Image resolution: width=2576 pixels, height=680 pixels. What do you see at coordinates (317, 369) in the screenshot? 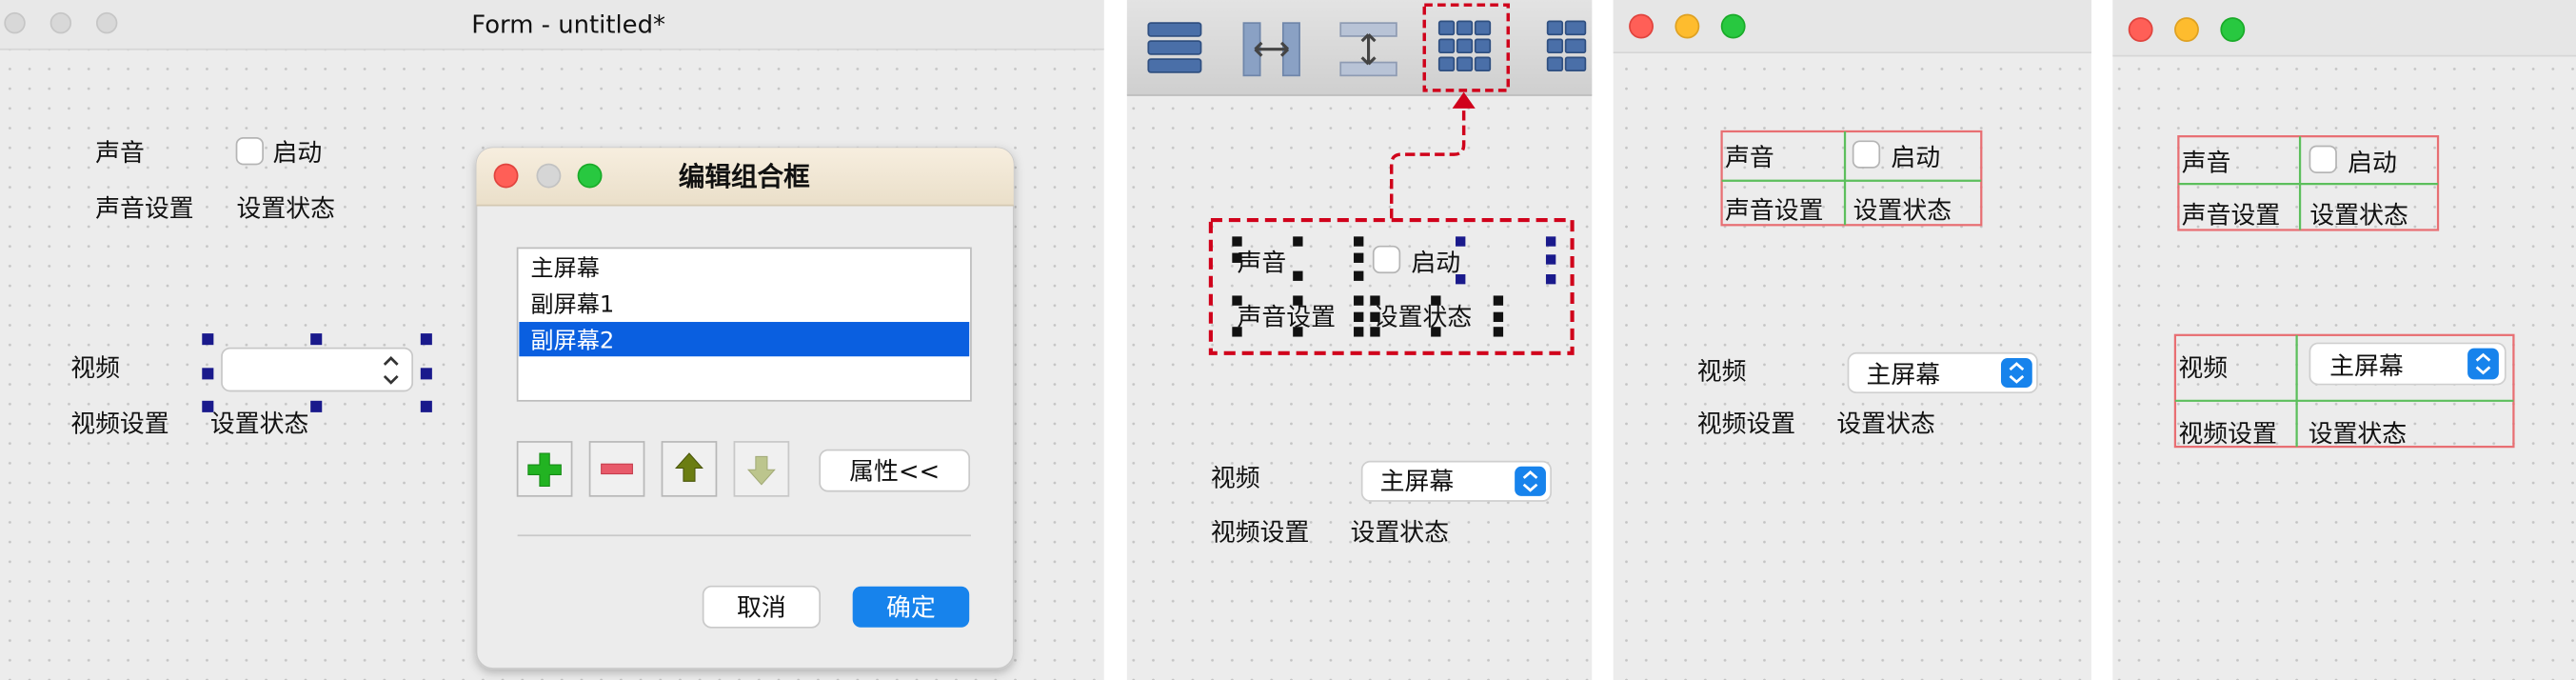
I see `video-combobox` at bounding box center [317, 369].